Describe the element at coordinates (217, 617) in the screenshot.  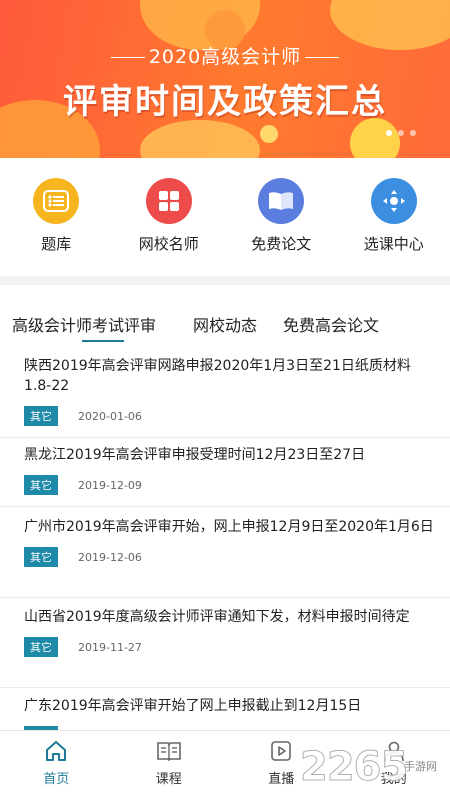
I see `news-title: 山西省2019年度高级会计师评审通知下发，材料申报时间待定` at that location.